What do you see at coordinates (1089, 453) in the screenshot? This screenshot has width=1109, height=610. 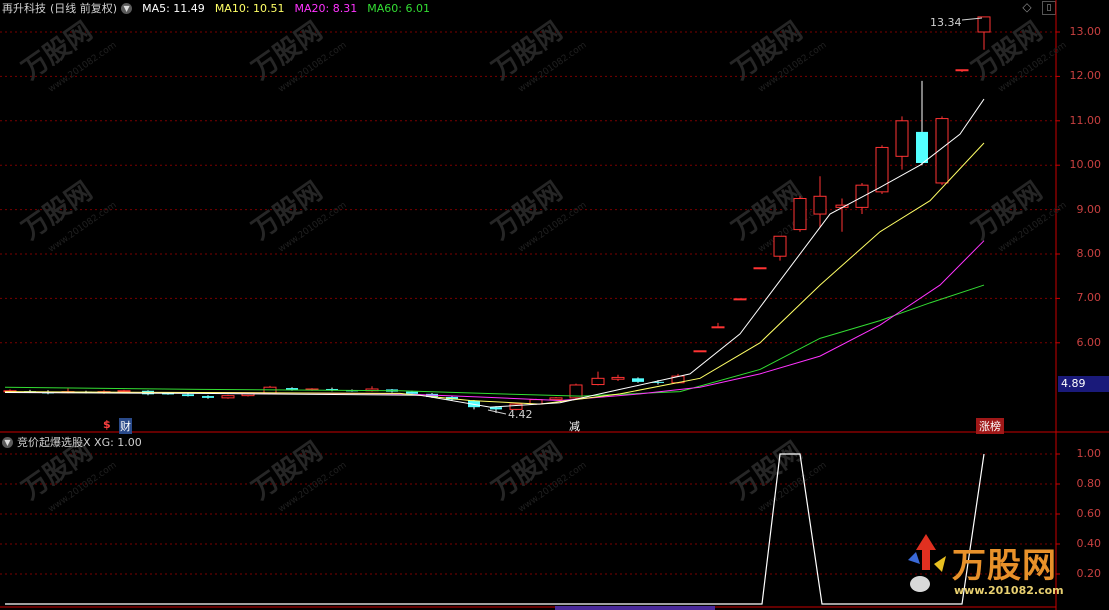 I see `indicator-axis-label: 1.00` at bounding box center [1089, 453].